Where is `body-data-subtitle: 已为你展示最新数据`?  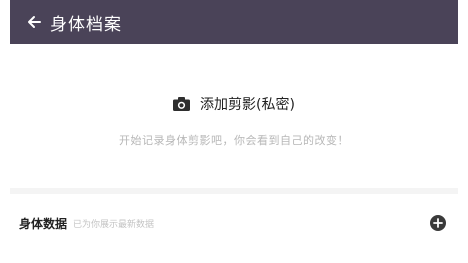
body-data-subtitle: 已为你展示最新数据 is located at coordinates (114, 224).